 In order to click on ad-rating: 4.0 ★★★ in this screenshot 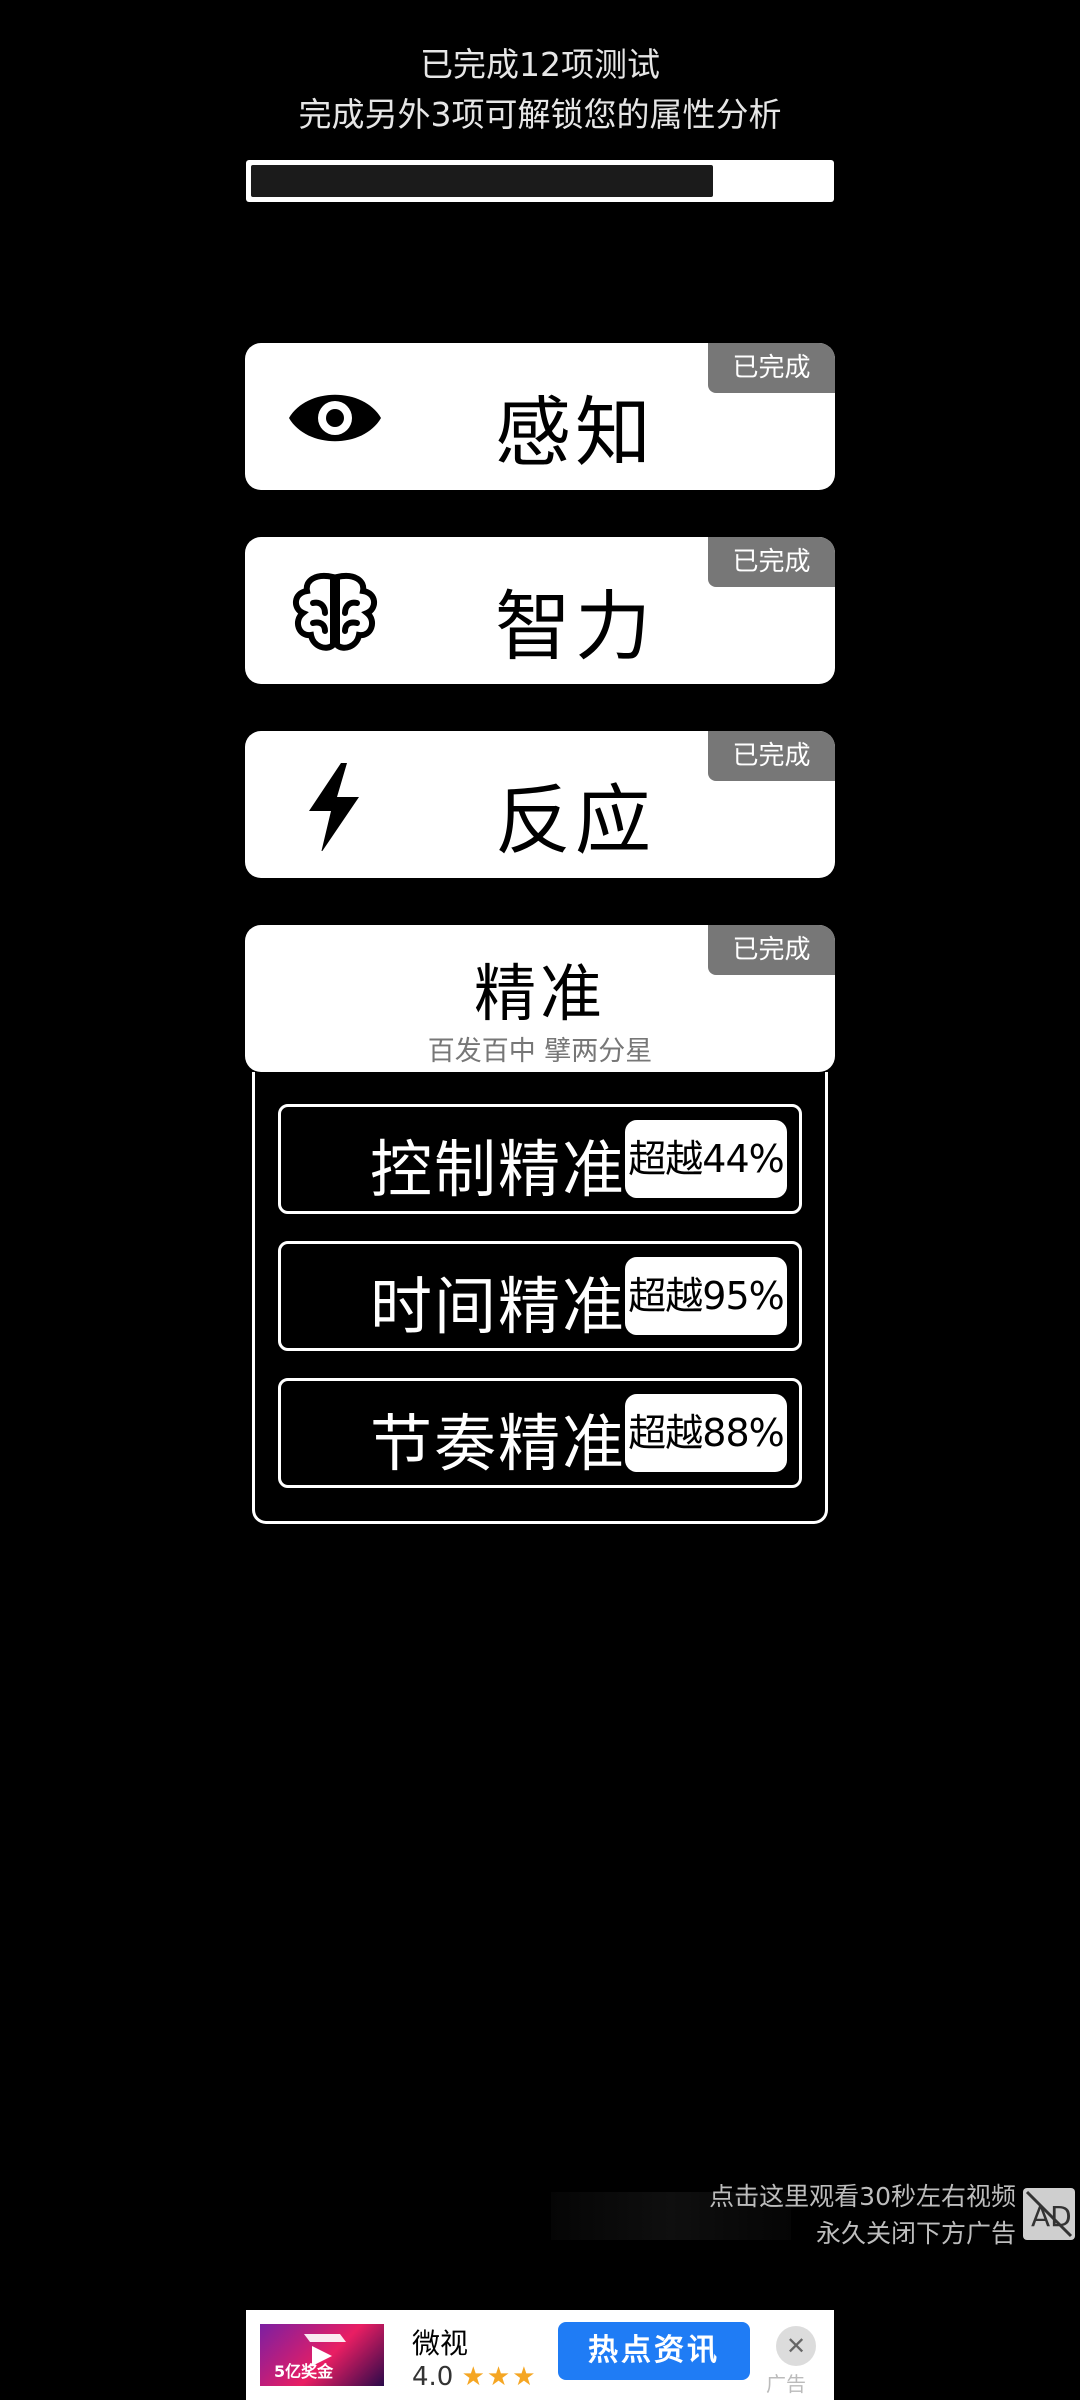, I will do `click(475, 2377)`.